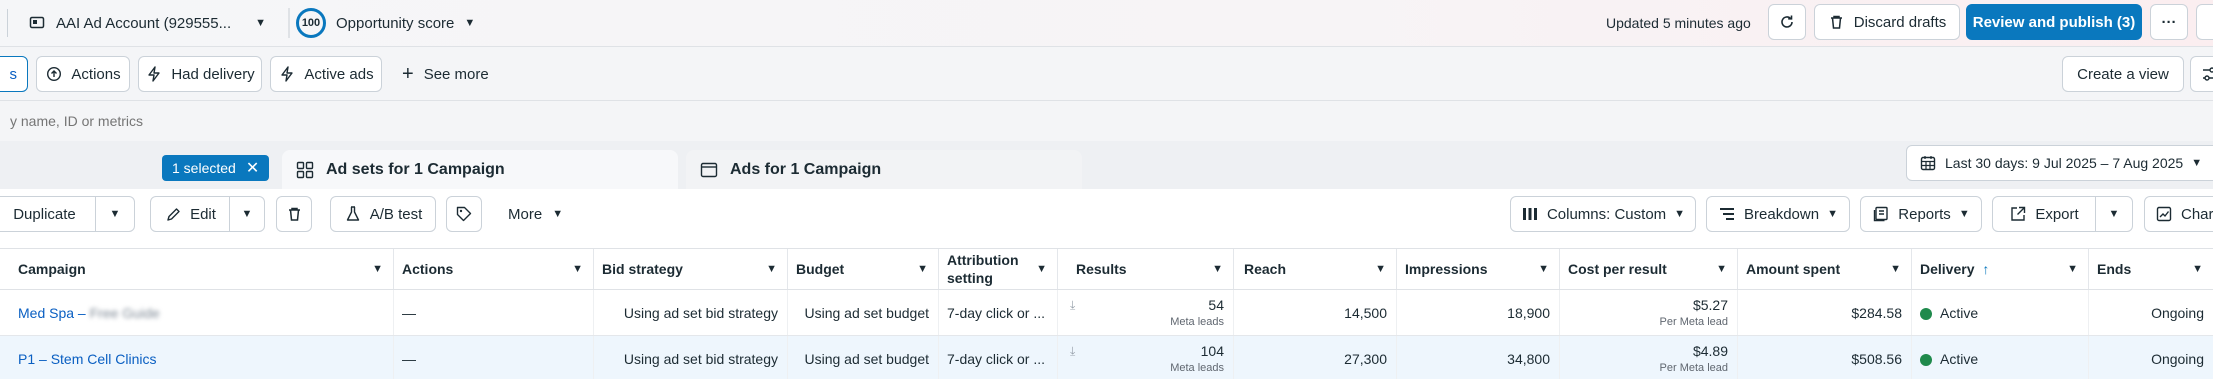 The width and height of the screenshot is (2213, 379). What do you see at coordinates (1887, 22) in the screenshot?
I see `discard-drafts-button: Discard drafts` at bounding box center [1887, 22].